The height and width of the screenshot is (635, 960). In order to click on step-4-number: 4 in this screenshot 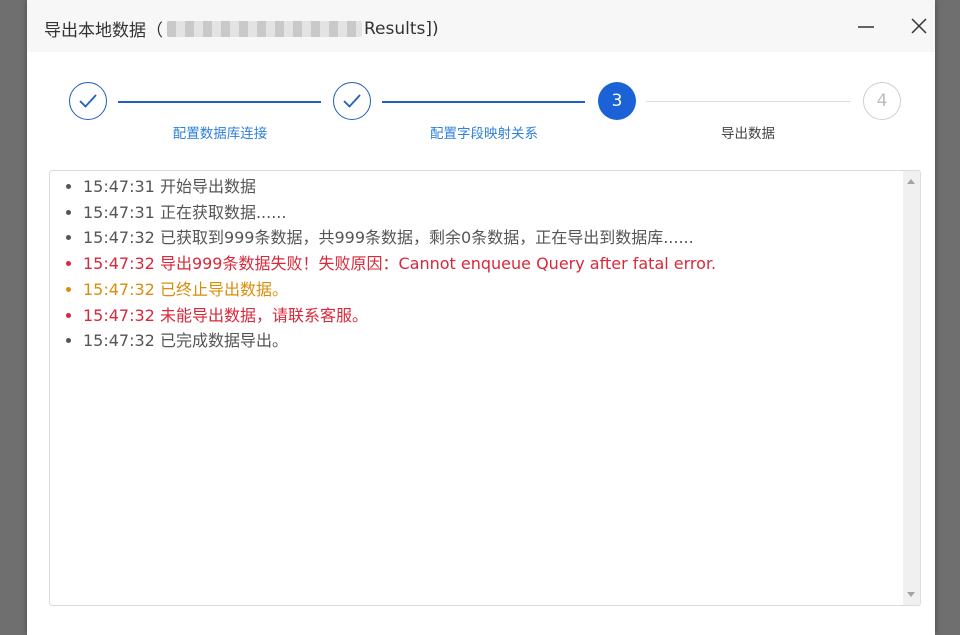, I will do `click(882, 101)`.